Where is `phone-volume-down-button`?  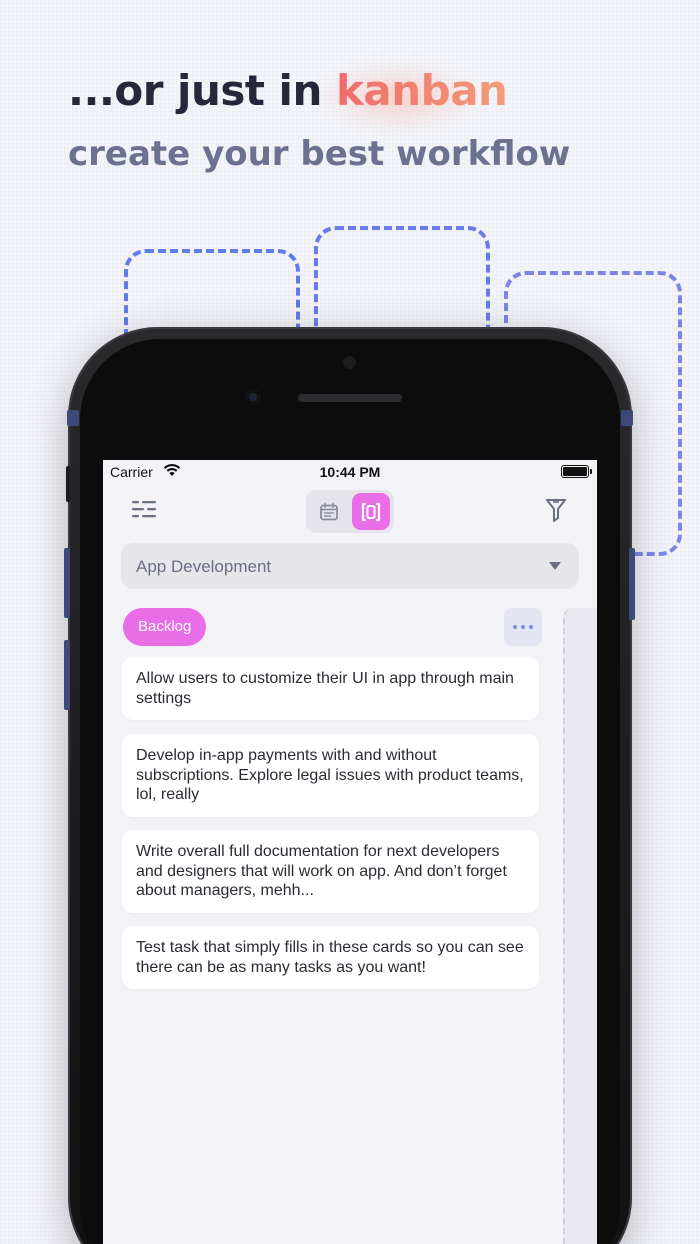 phone-volume-down-button is located at coordinates (67, 675).